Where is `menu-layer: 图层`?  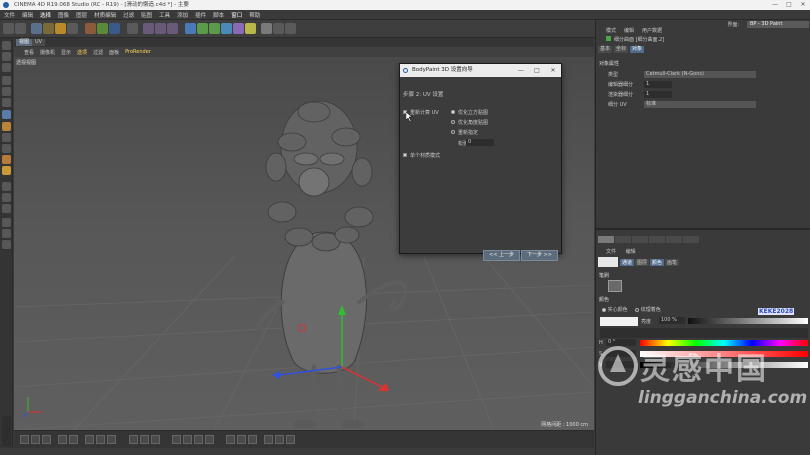
menu-layer: 图层 is located at coordinates (81, 15).